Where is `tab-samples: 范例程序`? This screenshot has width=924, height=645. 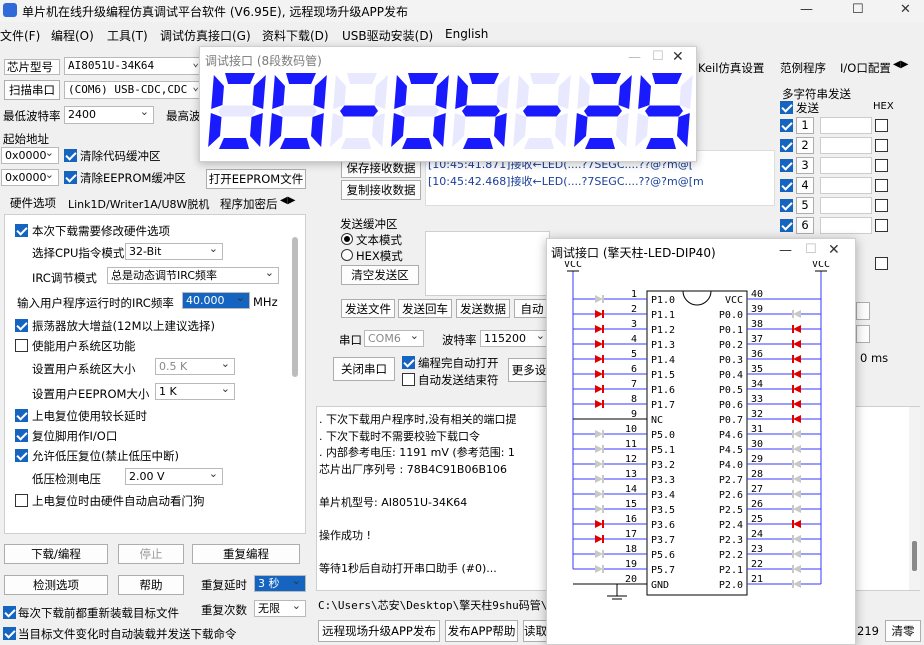
tab-samples: 范例程序 is located at coordinates (803, 68).